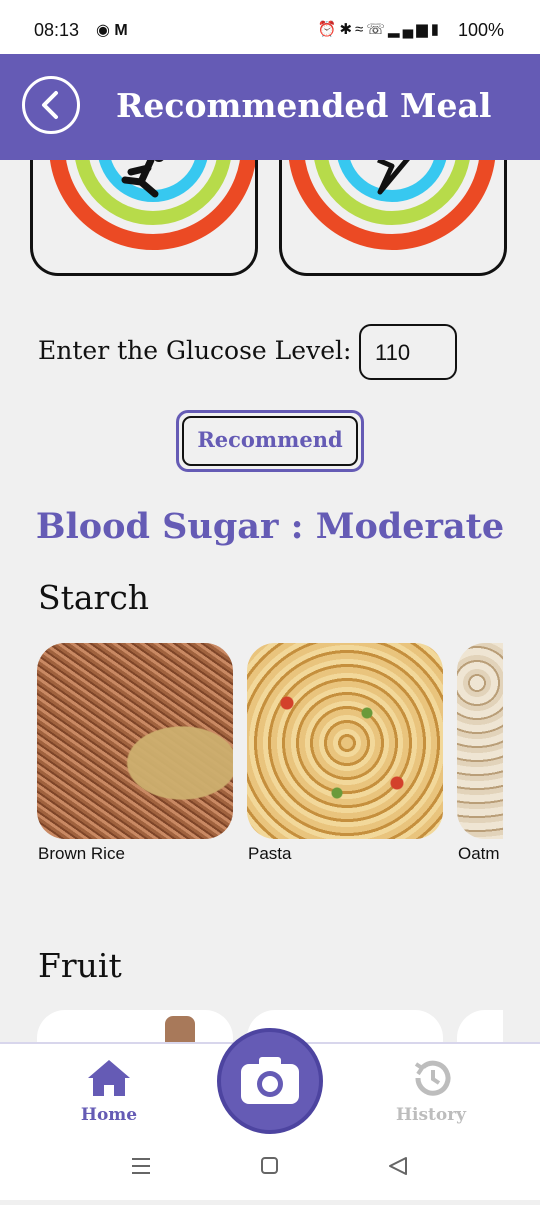 This screenshot has width=540, height=1205. What do you see at coordinates (361, 29) in the screenshot?
I see `wifi-icon: ≈` at bounding box center [361, 29].